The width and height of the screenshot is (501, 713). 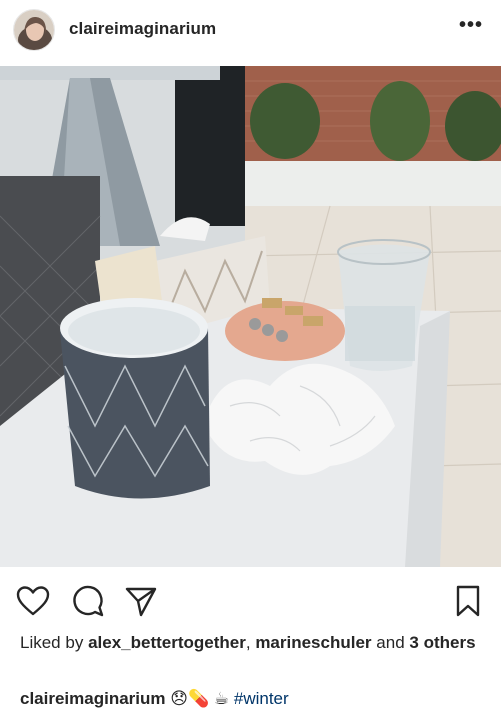 I want to click on hot-beverage-emoji-icon: ☕, so click(x=221, y=698).